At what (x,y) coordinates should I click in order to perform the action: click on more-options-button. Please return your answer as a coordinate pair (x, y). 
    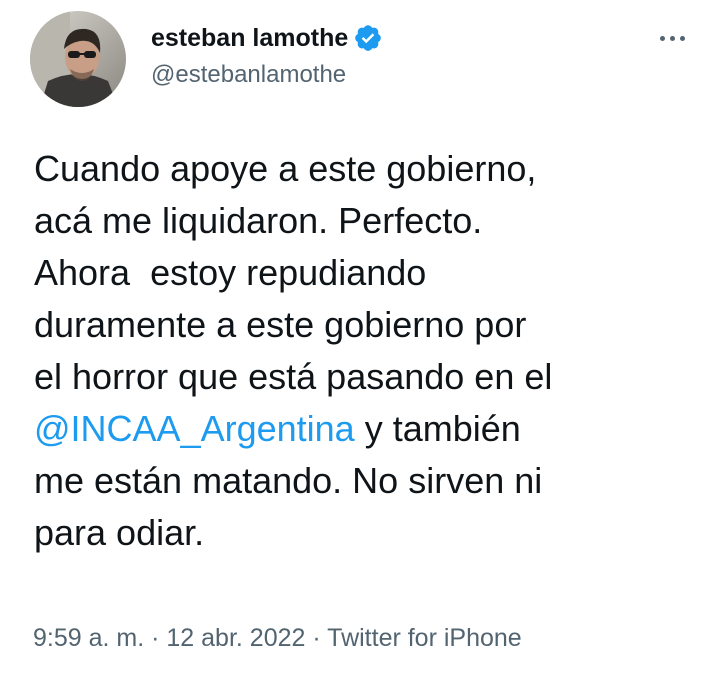
    Looking at the image, I should click on (672, 38).